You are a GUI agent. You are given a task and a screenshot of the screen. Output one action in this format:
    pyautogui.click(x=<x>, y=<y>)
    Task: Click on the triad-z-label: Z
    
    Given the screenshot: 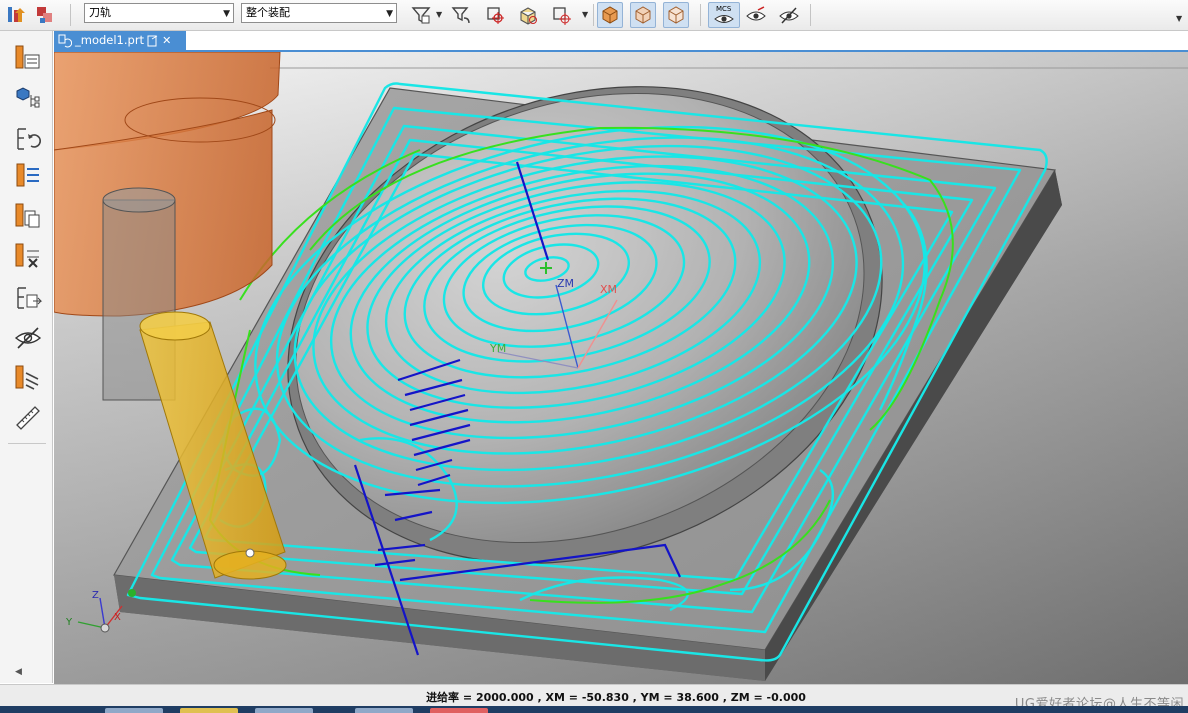 What is the action you would take?
    pyautogui.click(x=95, y=595)
    